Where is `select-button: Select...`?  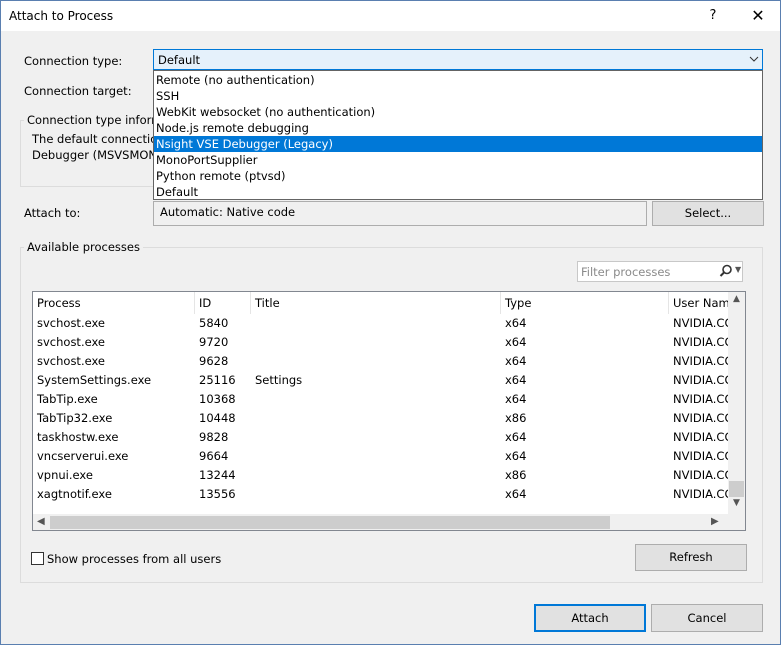
select-button: Select... is located at coordinates (708, 213).